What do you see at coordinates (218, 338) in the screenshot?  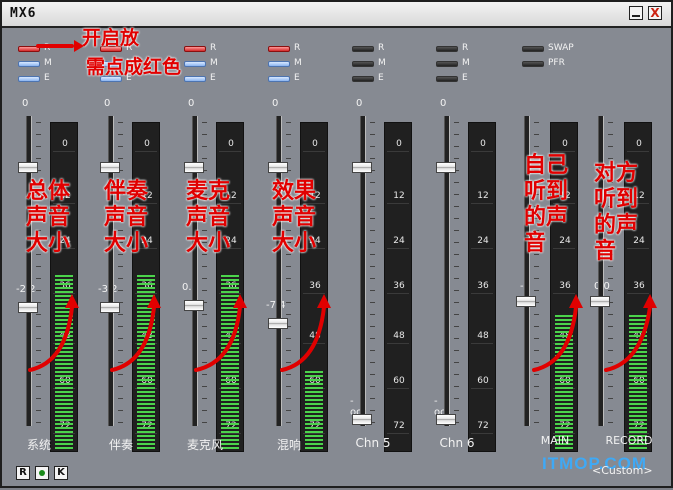 I see `arrow-ch3` at bounding box center [218, 338].